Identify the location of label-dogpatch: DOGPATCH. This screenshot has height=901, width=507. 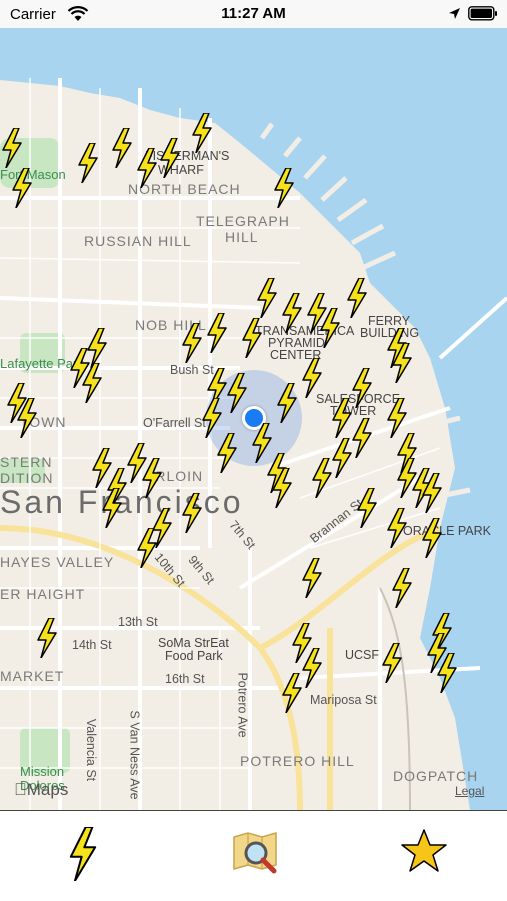
(436, 776).